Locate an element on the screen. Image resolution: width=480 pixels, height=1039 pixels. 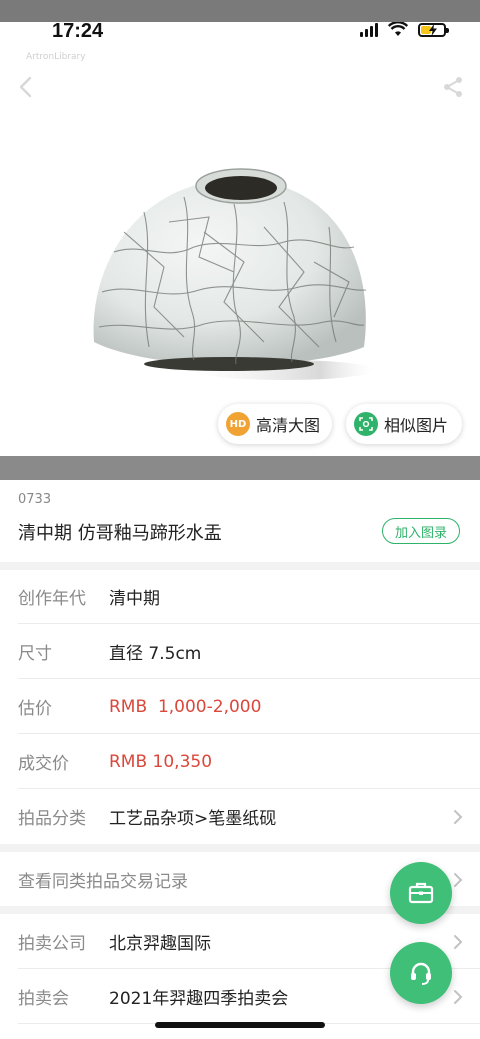
detail-row-estimate: 估价 RMB 1,000-2,000 is located at coordinates (240, 706).